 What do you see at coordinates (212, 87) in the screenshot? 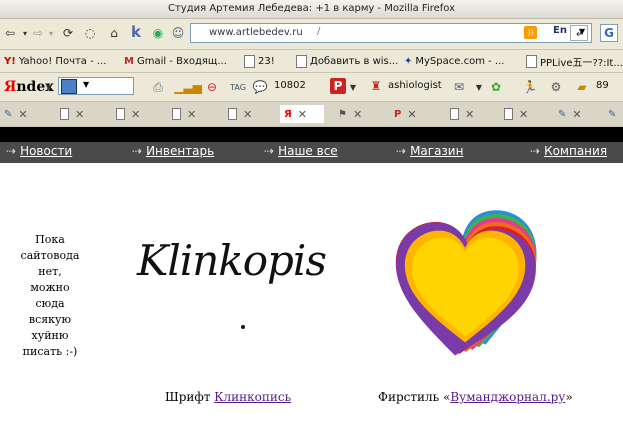
I see `block-icon: ⊖` at bounding box center [212, 87].